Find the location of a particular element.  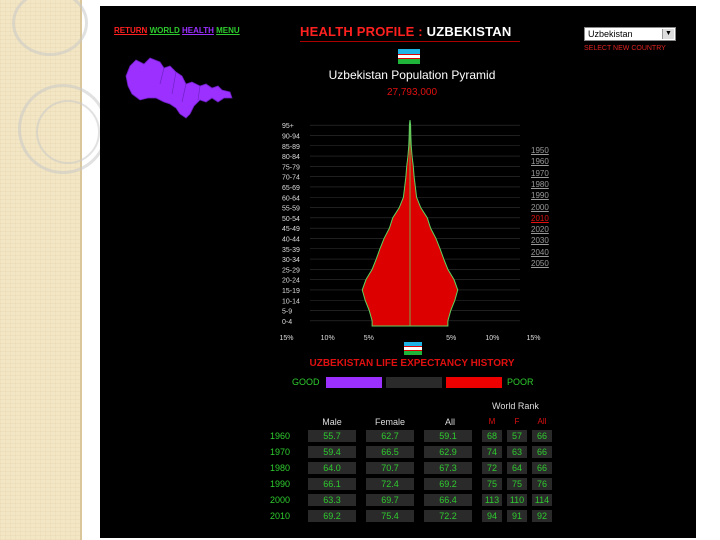

row-year: 1990 is located at coordinates (280, 484).